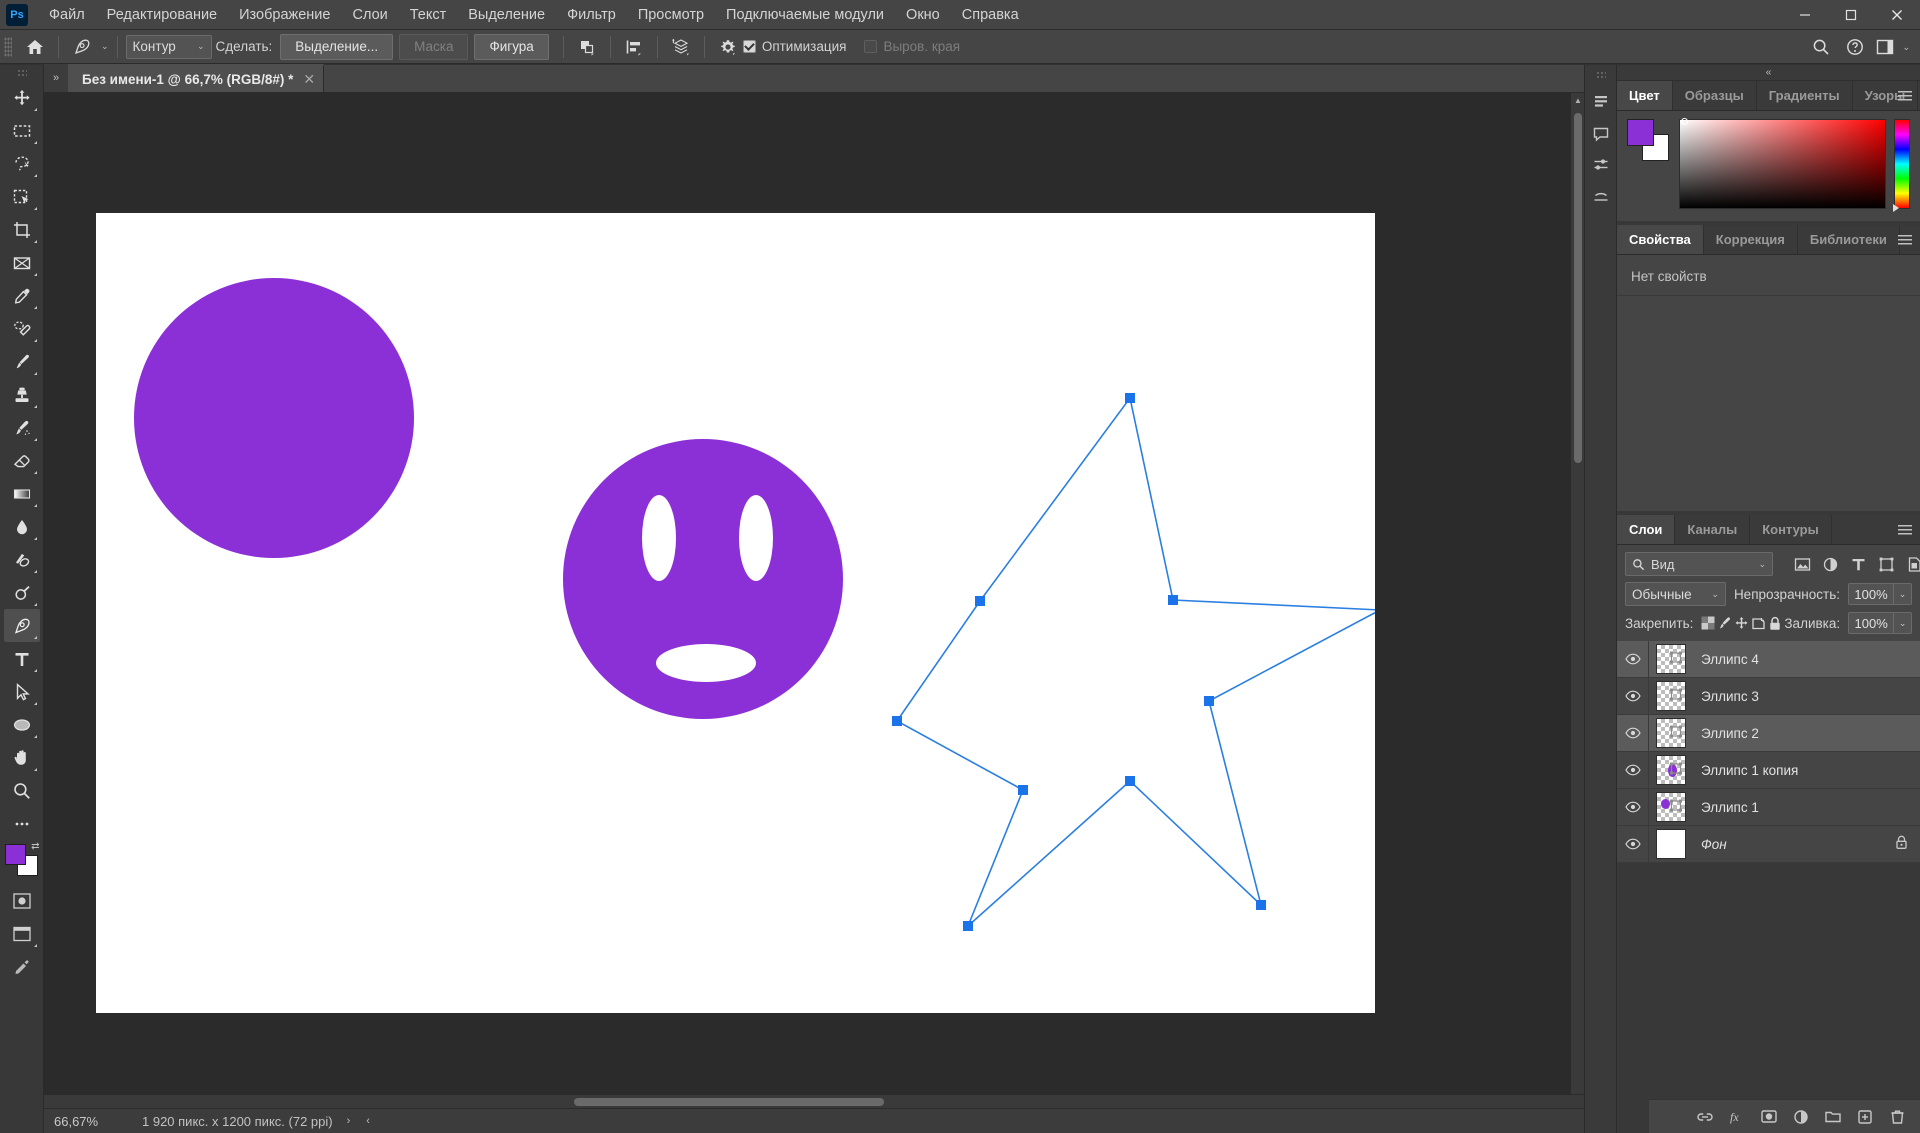  I want to click on table-row: Эллипс 1 копия, so click(1768, 770).